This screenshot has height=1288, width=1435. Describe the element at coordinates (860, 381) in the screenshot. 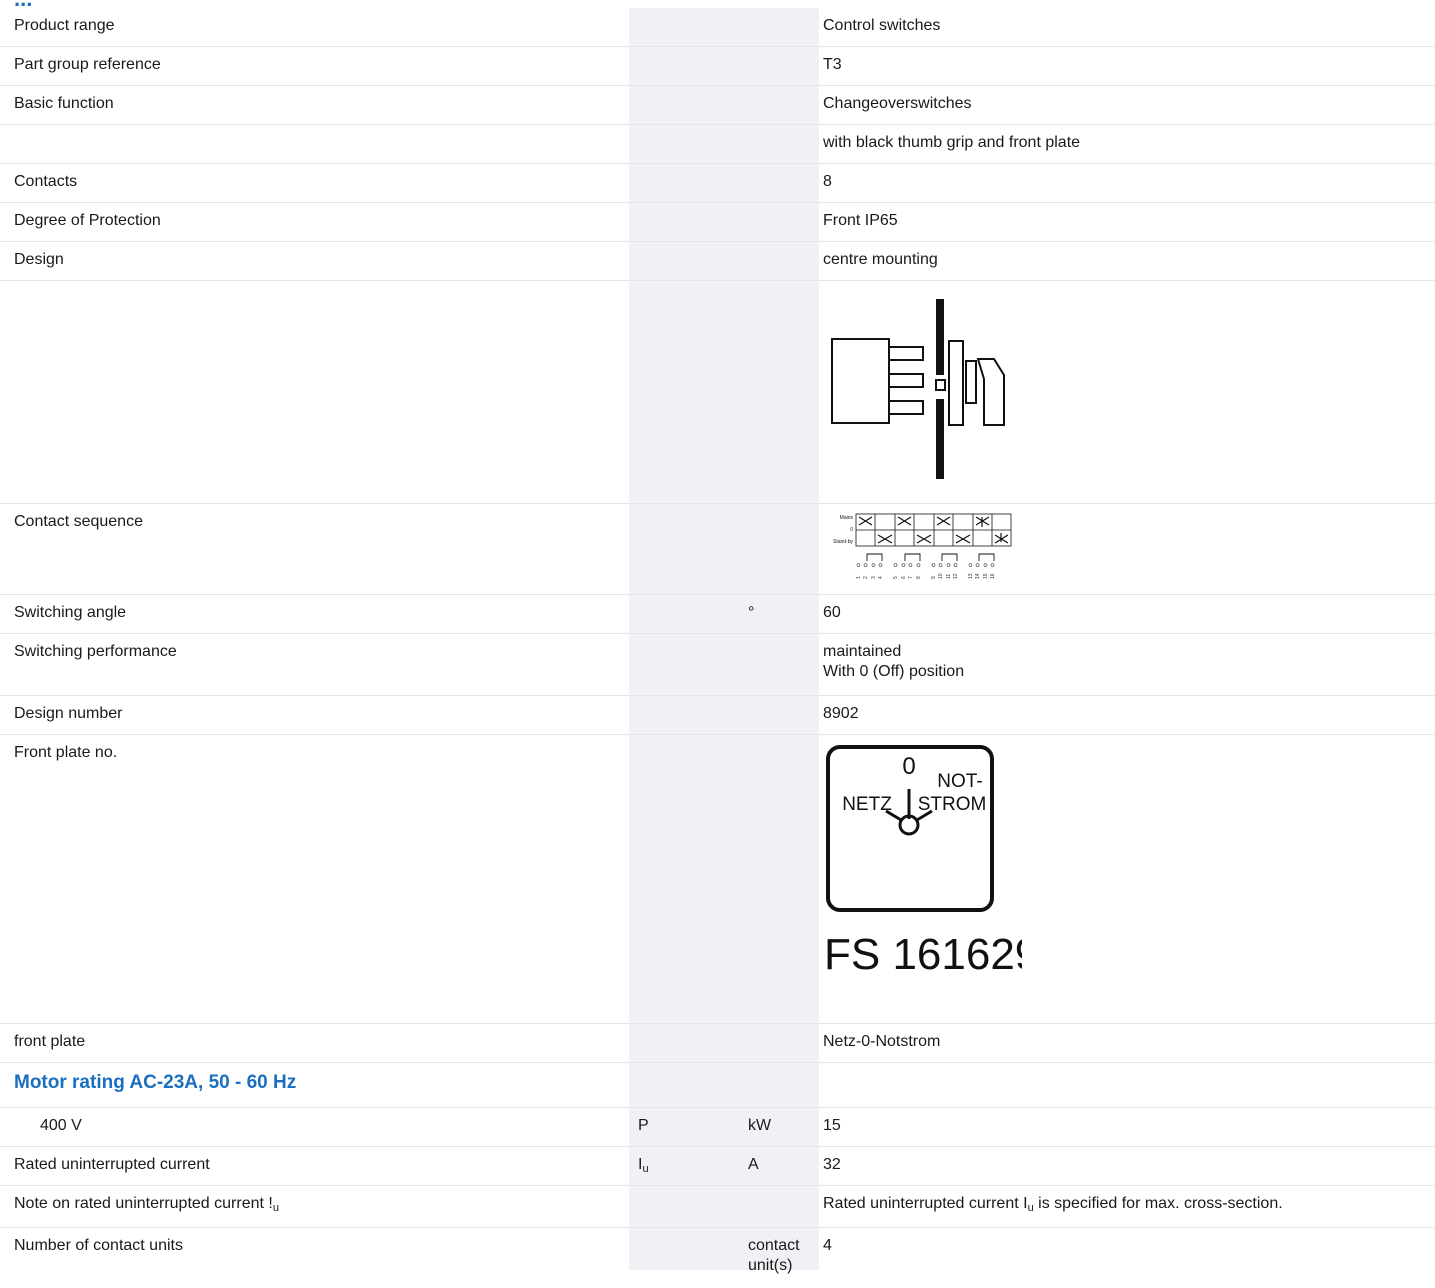

I see `operator-body-shape` at that location.